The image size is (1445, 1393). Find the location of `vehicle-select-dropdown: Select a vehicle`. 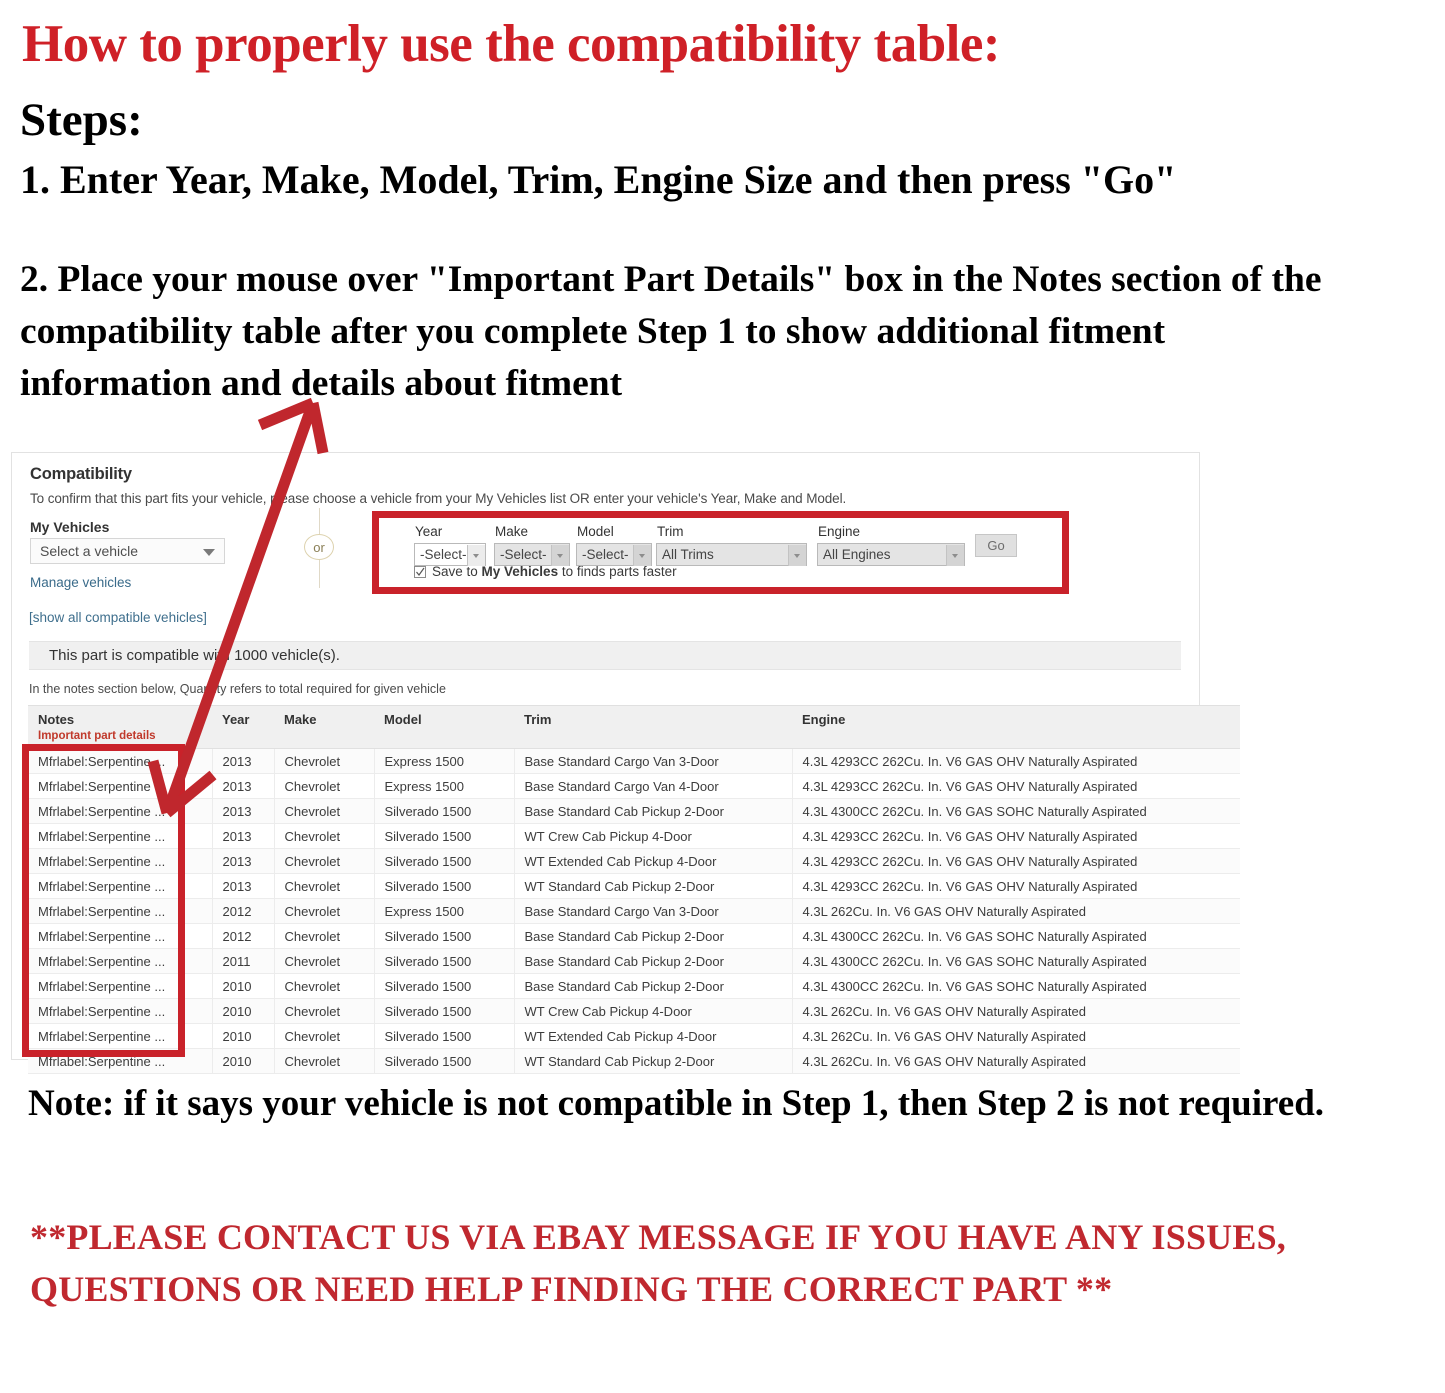

vehicle-select-dropdown: Select a vehicle is located at coordinates (127, 551).